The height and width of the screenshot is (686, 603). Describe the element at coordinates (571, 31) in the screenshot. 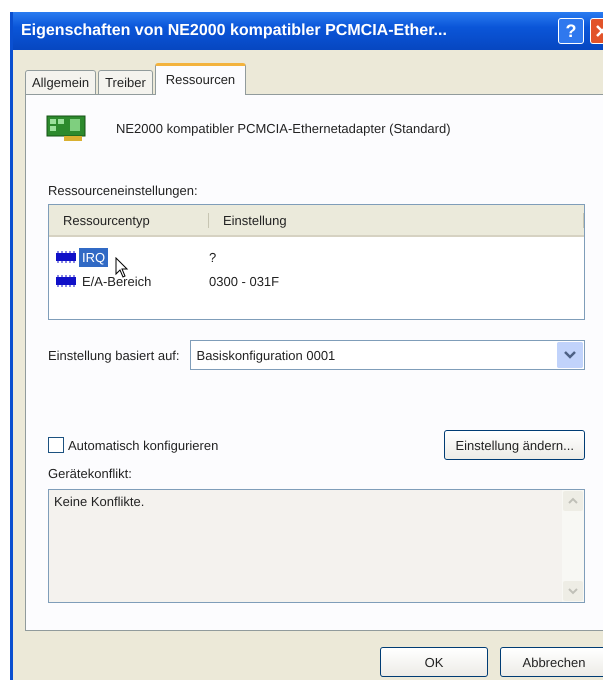

I see `help-button: ?` at that location.